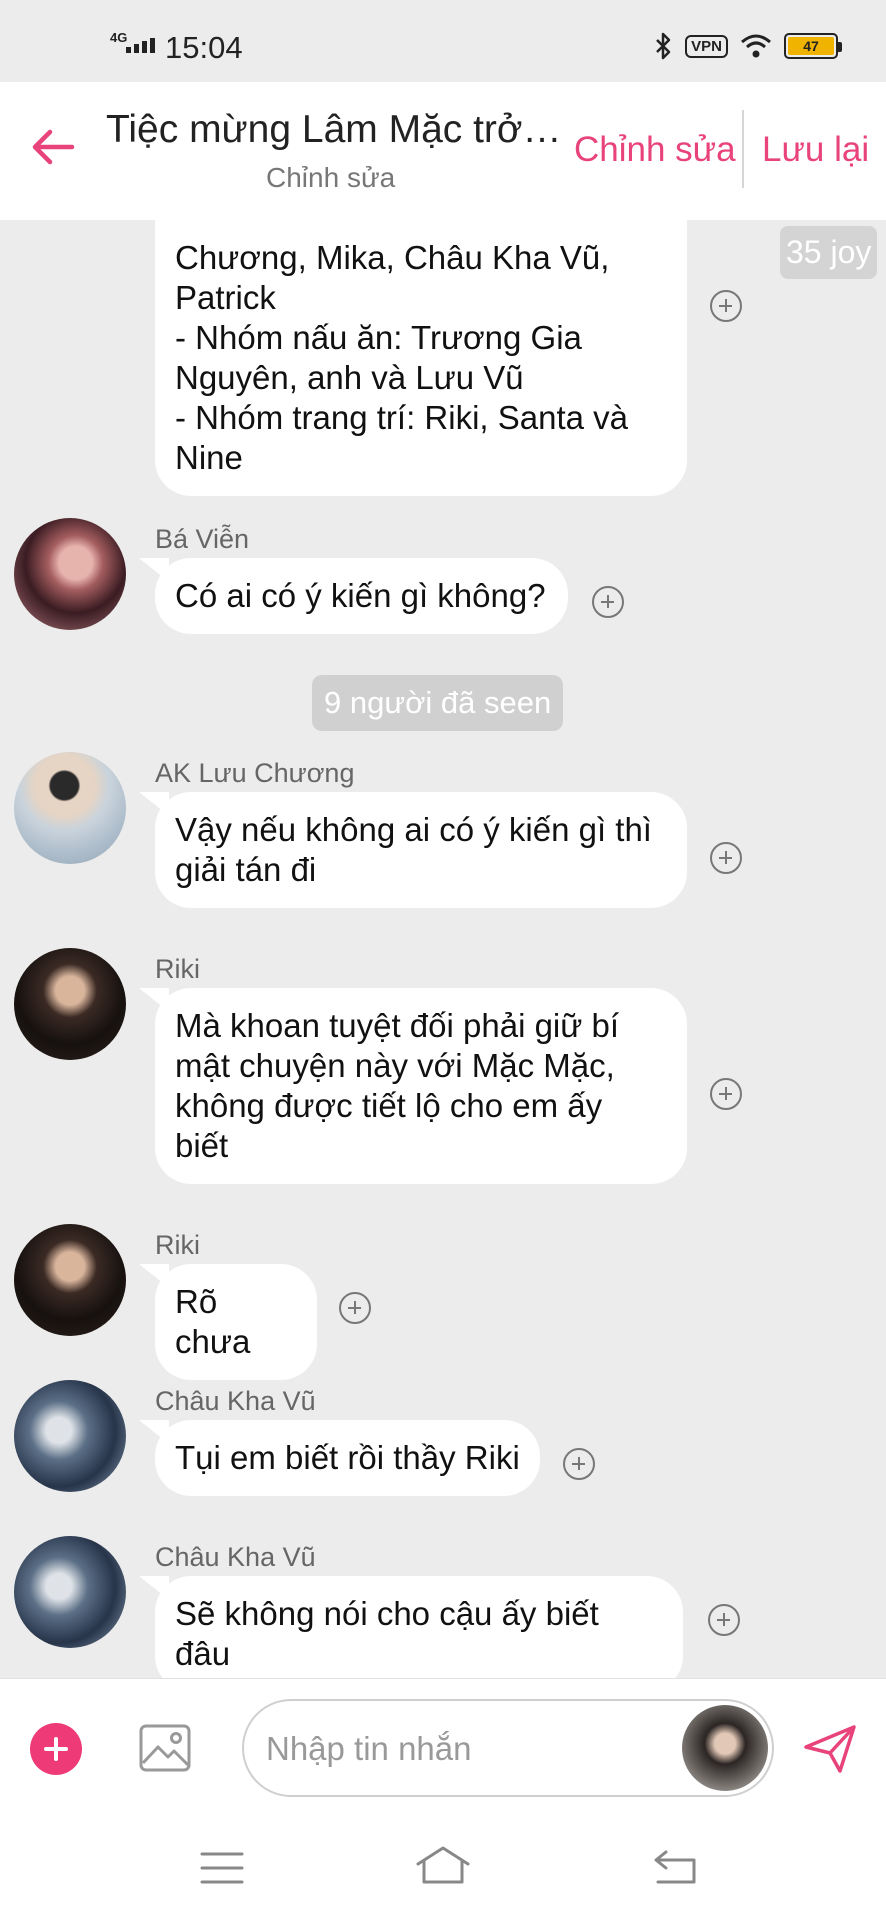 This screenshot has width=886, height=1920. What do you see at coordinates (53, 147) in the screenshot?
I see `arrow-left-icon` at bounding box center [53, 147].